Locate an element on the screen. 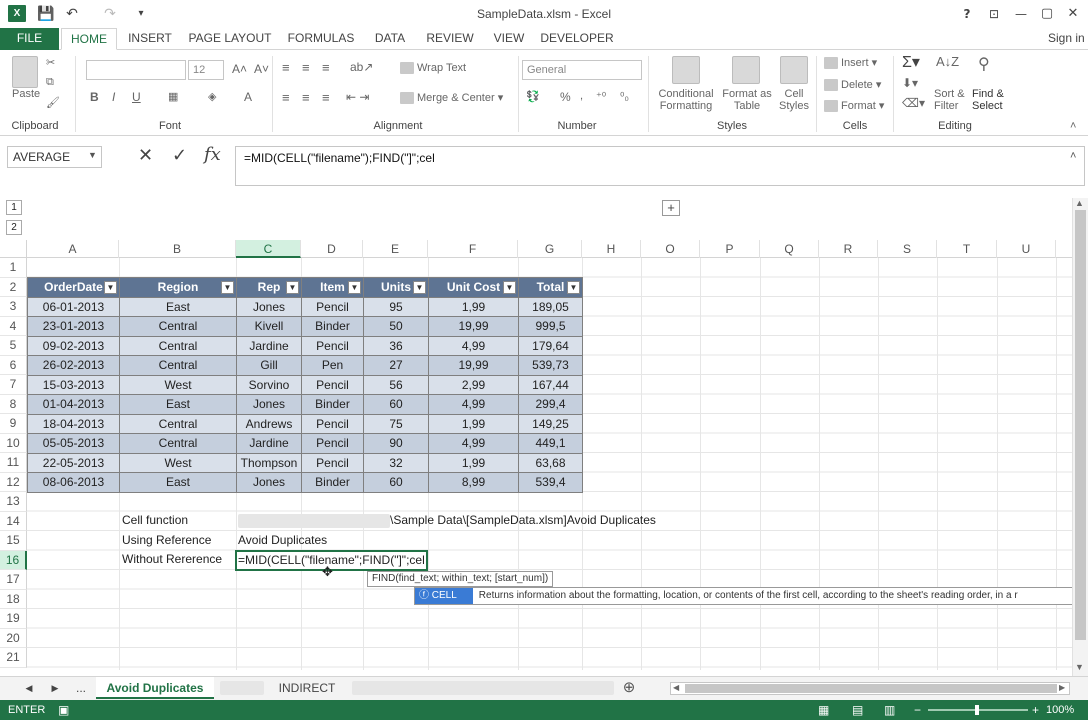  page-break-view-icon: ▥ is located at coordinates (889, 710).